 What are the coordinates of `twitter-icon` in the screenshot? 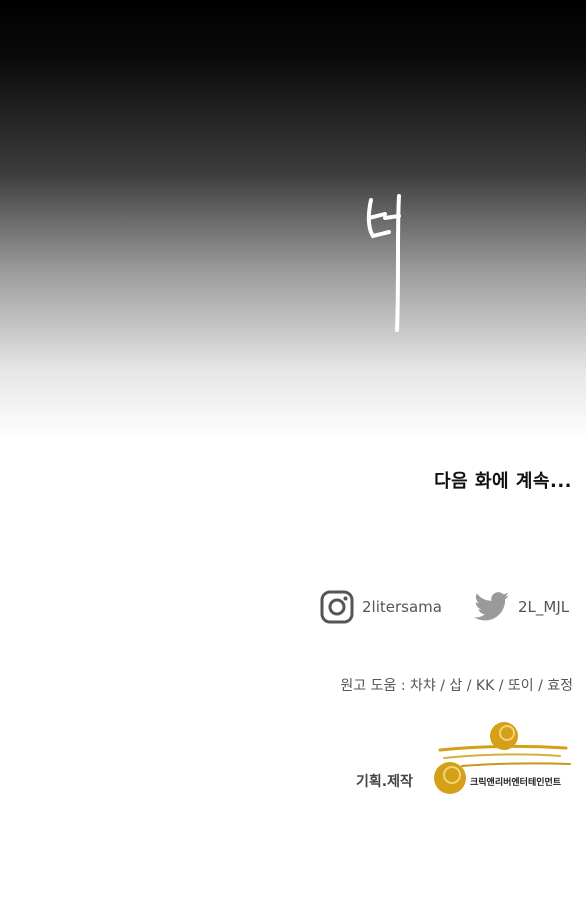 It's located at (491, 606).